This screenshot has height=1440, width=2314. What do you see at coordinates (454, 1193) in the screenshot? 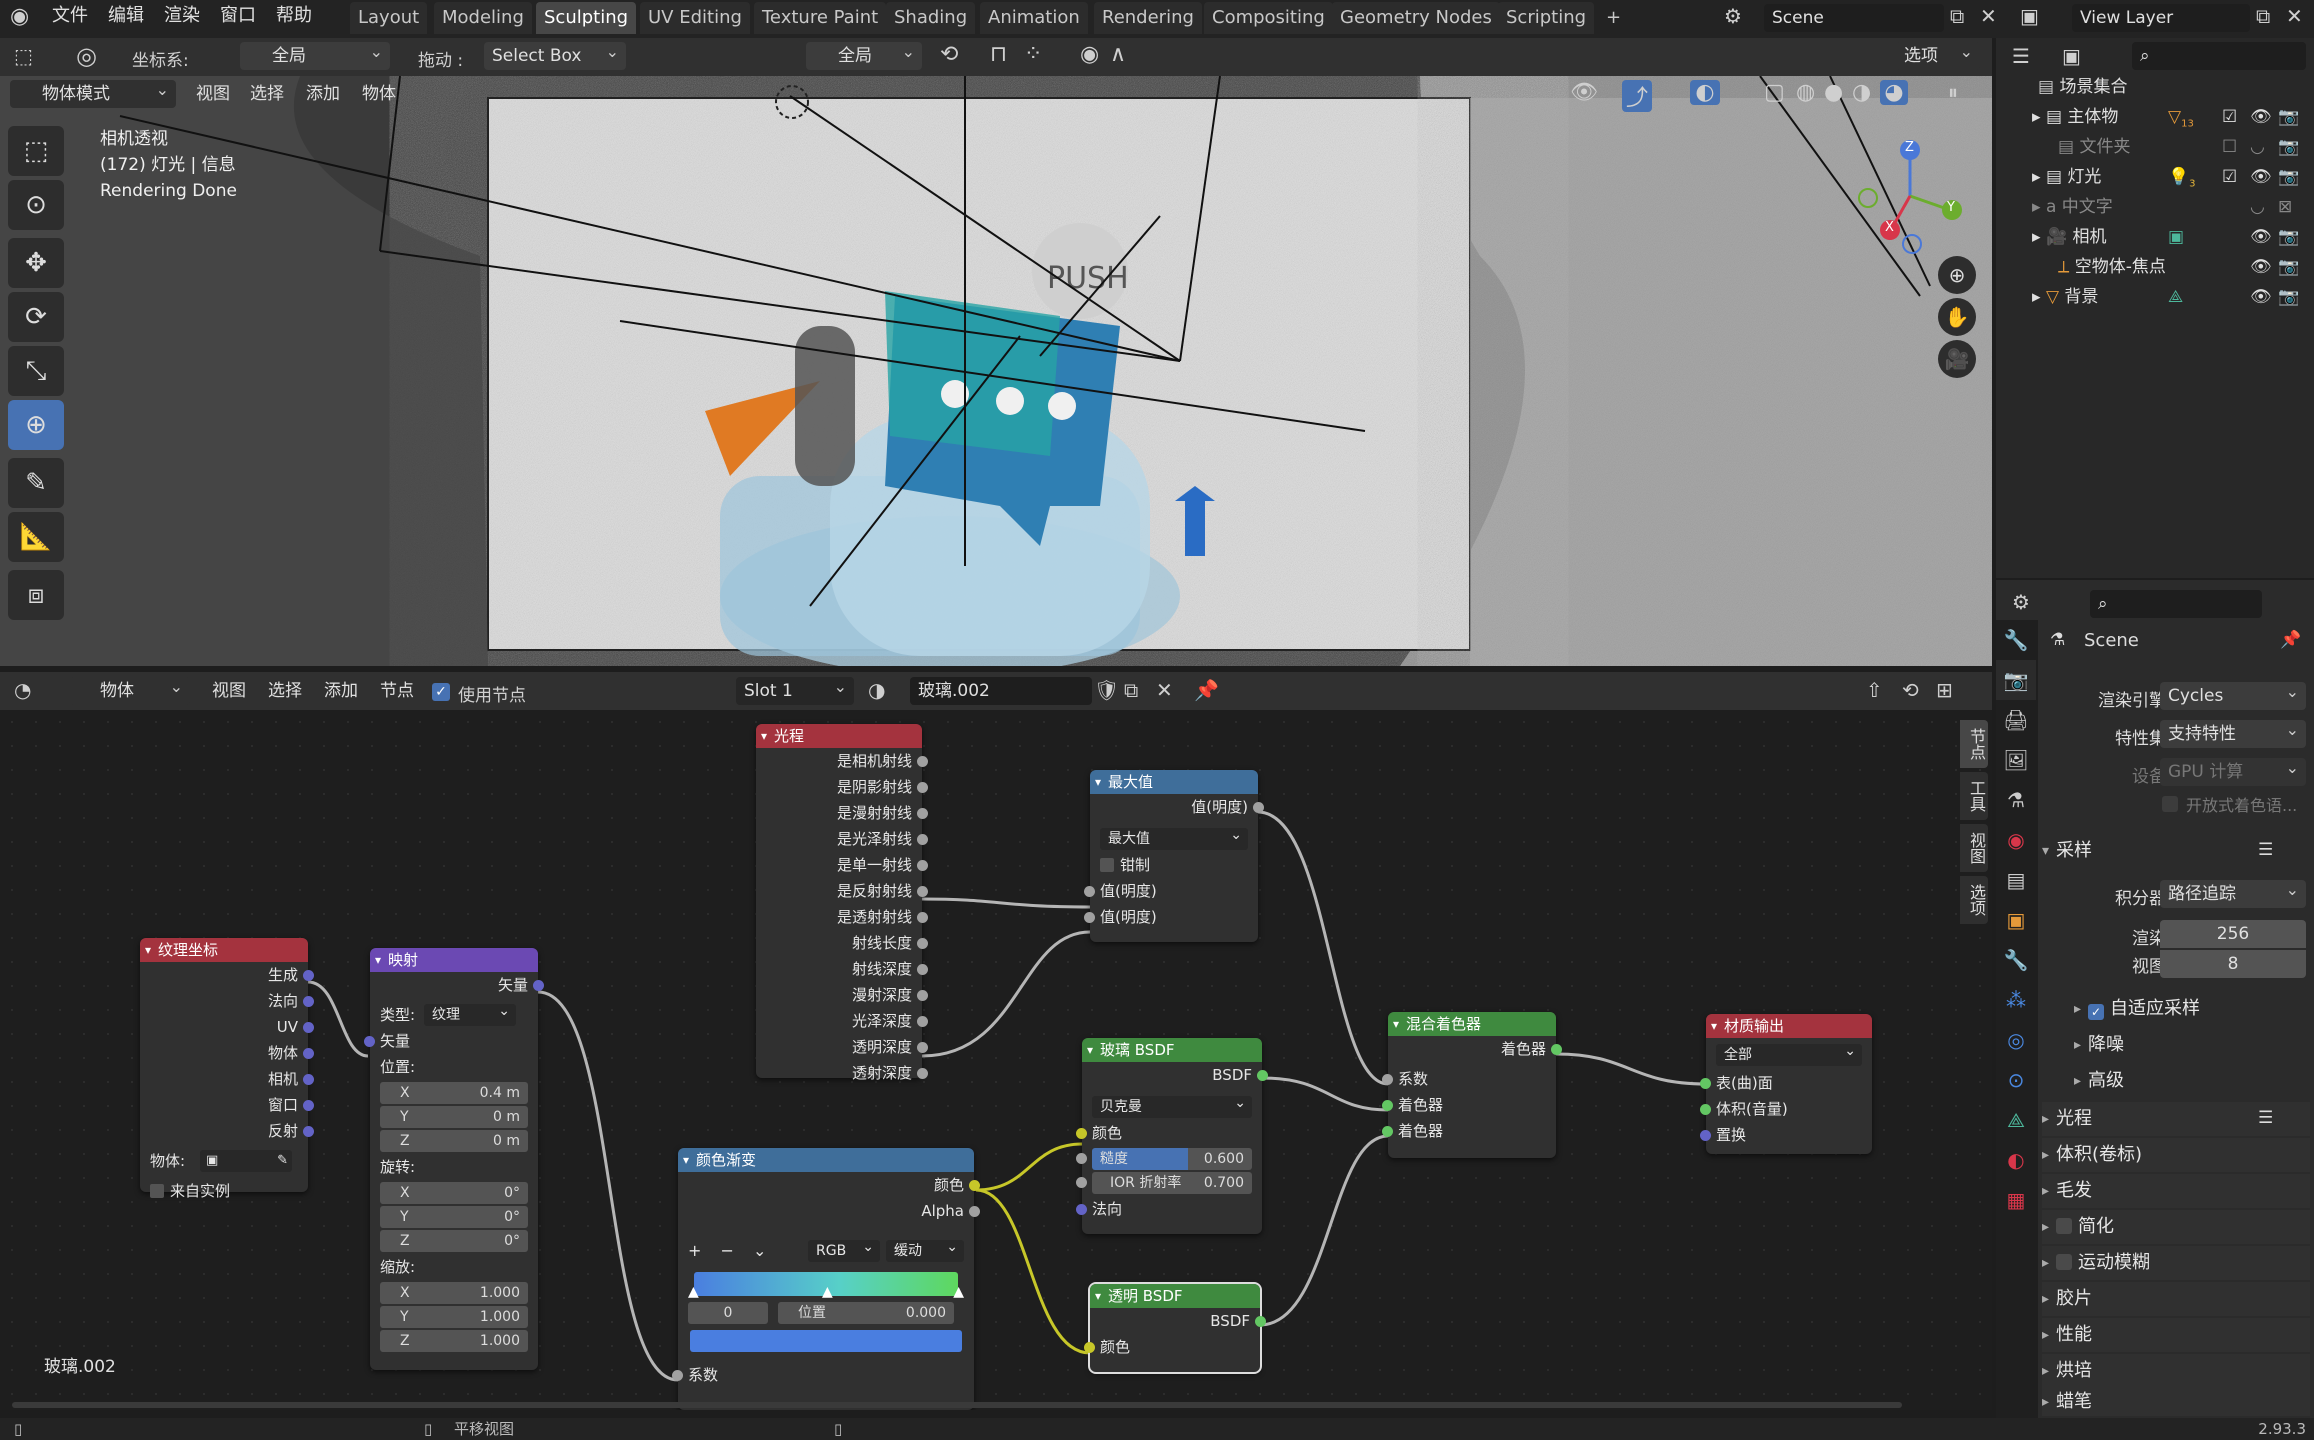
I see `rotation-x-field: X 0°` at bounding box center [454, 1193].